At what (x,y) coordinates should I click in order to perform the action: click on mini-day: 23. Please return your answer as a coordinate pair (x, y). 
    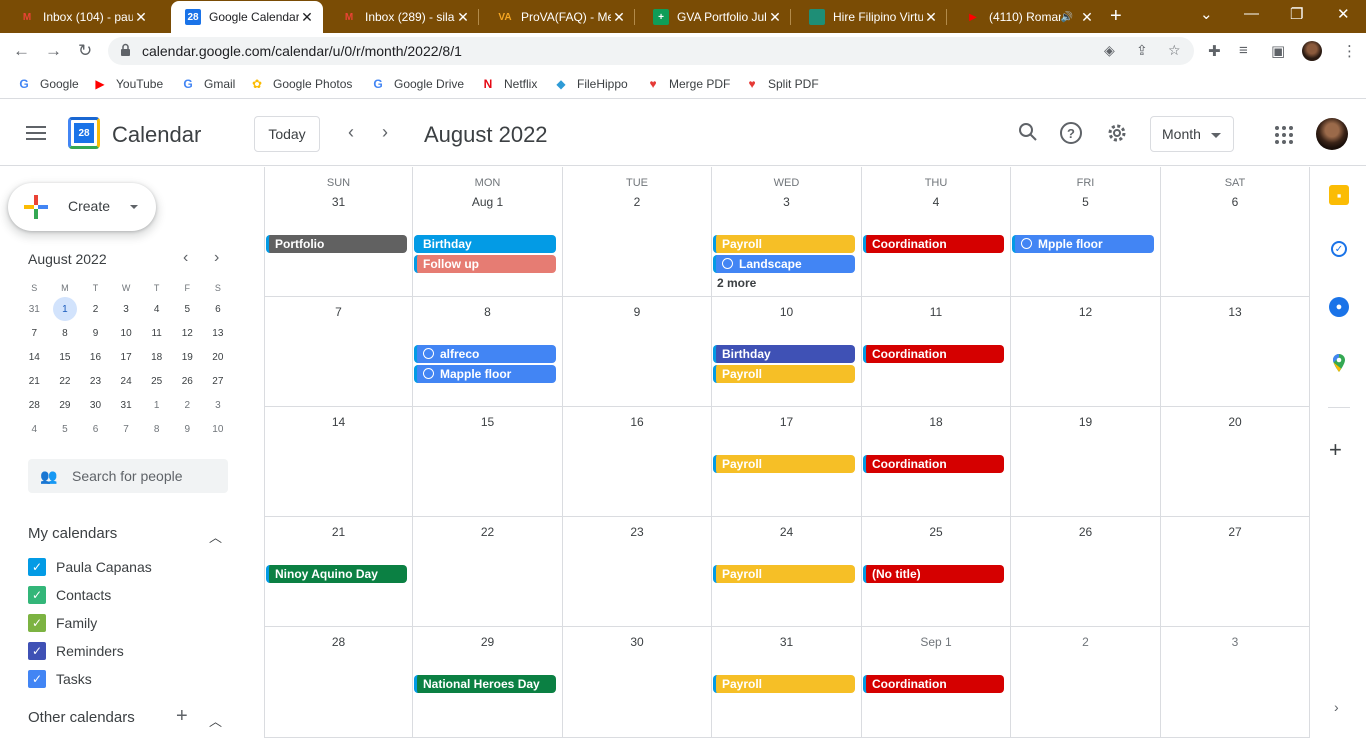
    Looking at the image, I should click on (95, 381).